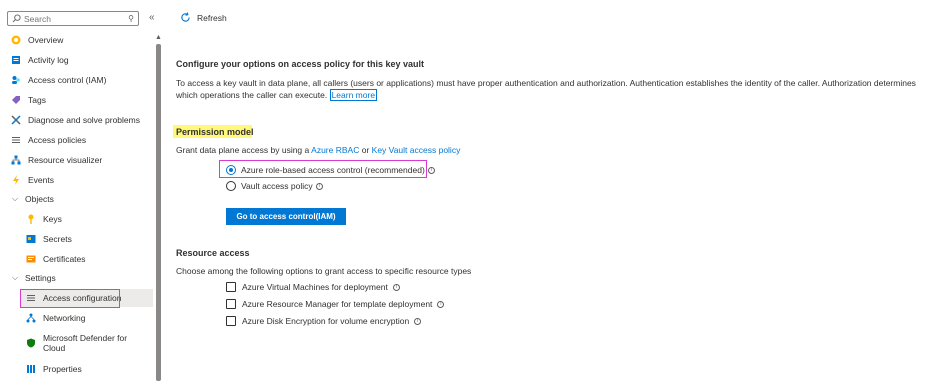 Image resolution: width=952 pixels, height=381 pixels. I want to click on sidebar-item-label: Certificates, so click(64, 259).